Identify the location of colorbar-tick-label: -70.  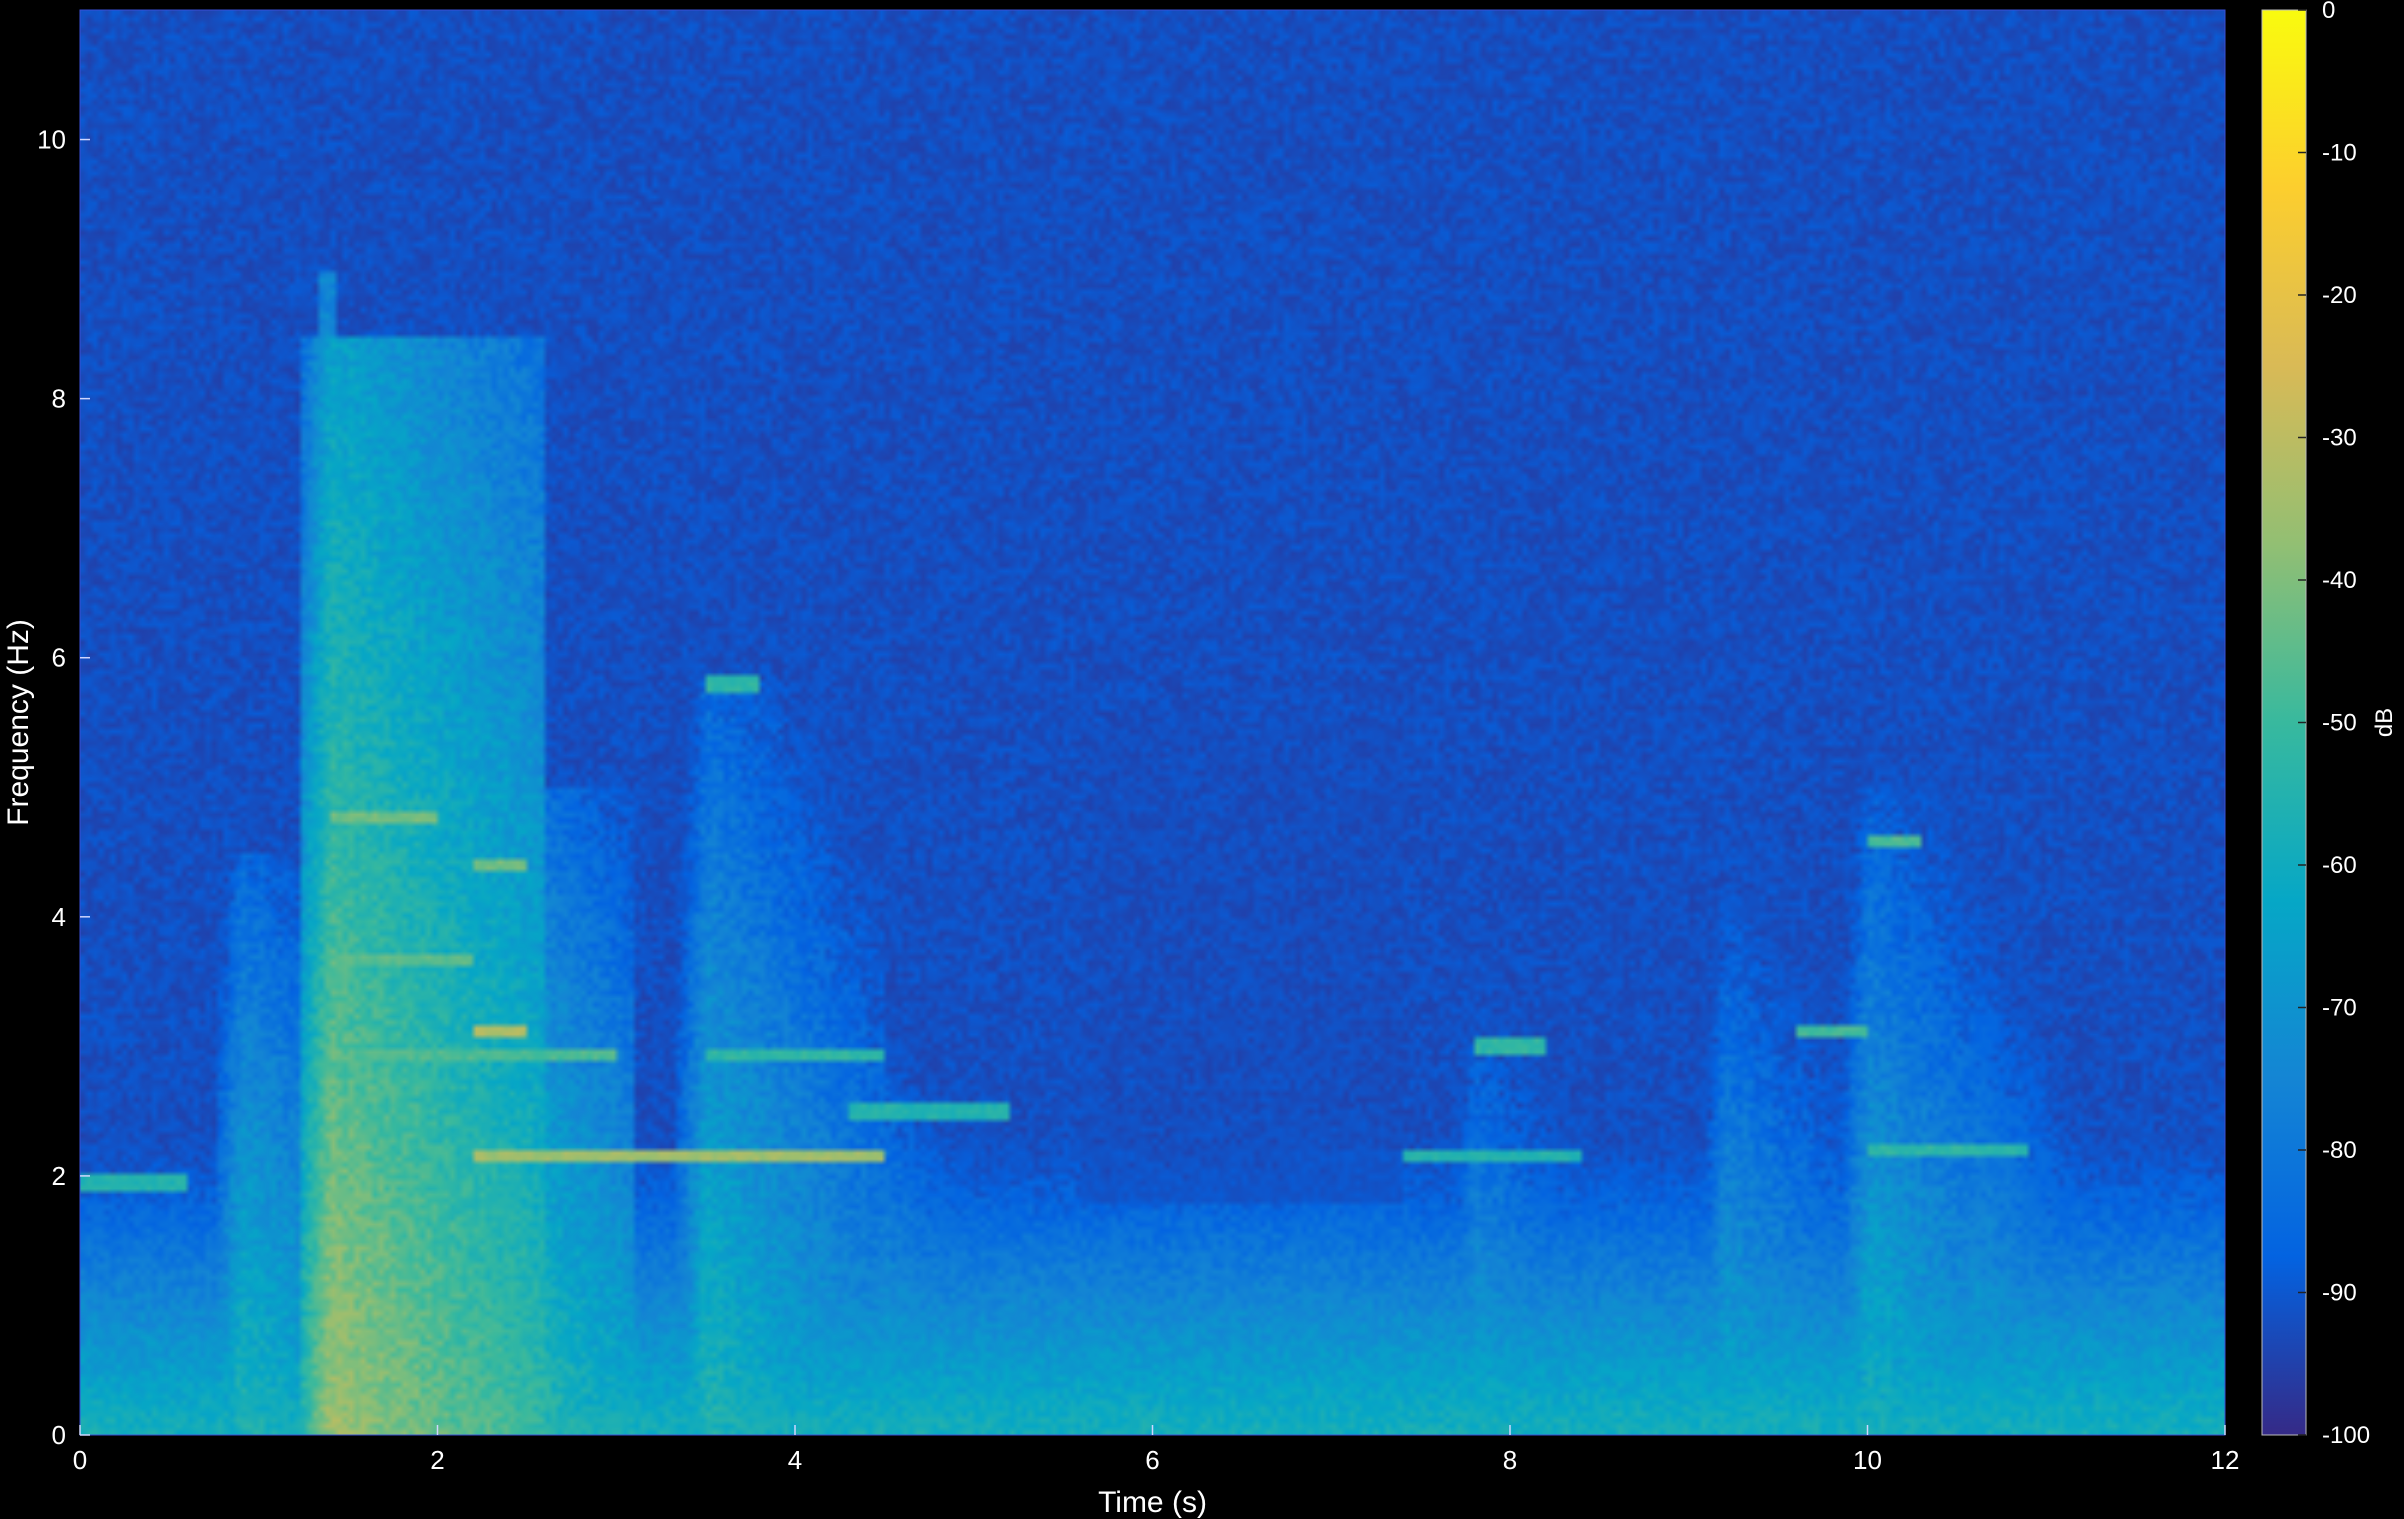
(2339, 1008).